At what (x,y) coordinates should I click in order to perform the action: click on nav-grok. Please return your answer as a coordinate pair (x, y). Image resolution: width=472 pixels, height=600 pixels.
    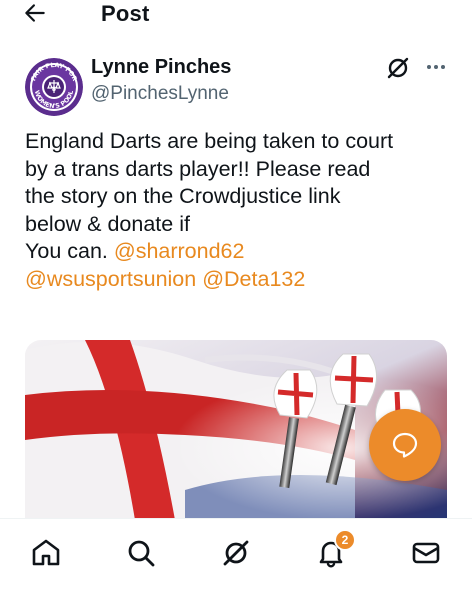
    Looking at the image, I should click on (238, 555).